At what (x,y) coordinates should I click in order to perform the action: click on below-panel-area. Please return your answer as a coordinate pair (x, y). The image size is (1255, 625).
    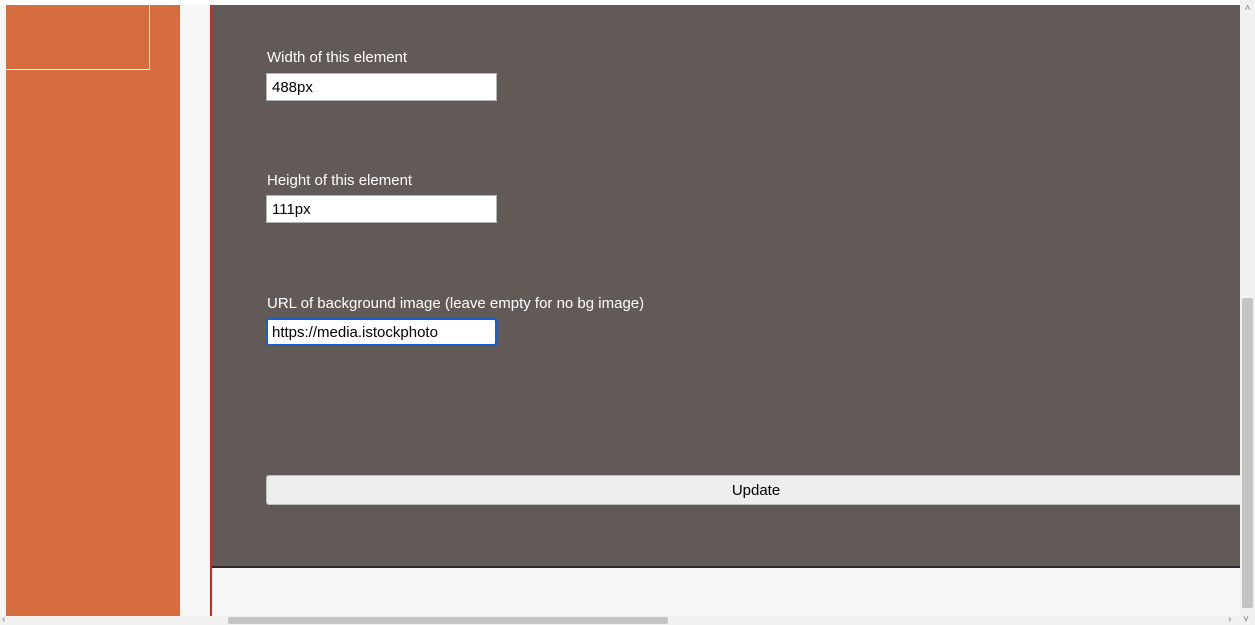
    Looking at the image, I should click on (726, 593).